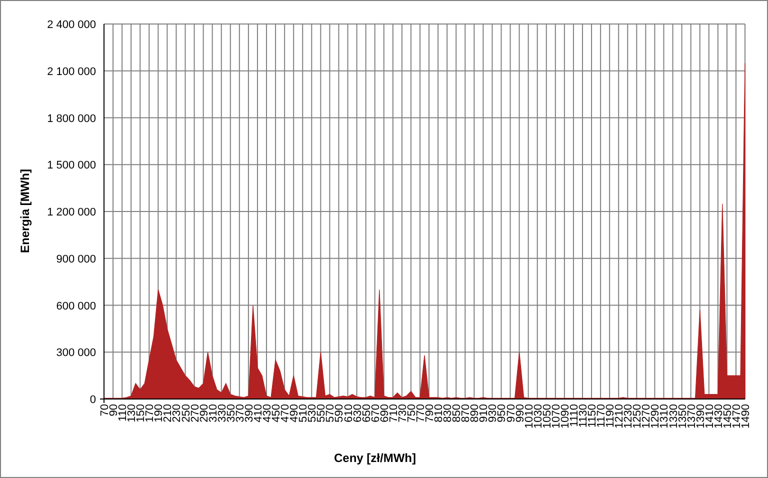  I want to click on axis-tick-label: 0, so click(93, 400).